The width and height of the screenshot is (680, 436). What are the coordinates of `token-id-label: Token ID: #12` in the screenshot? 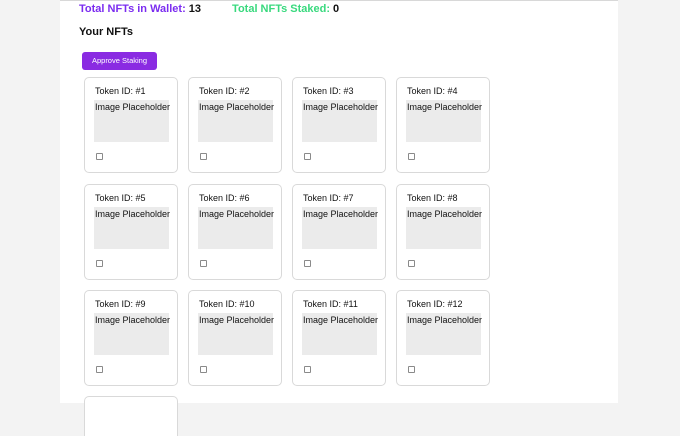 It's located at (435, 304).